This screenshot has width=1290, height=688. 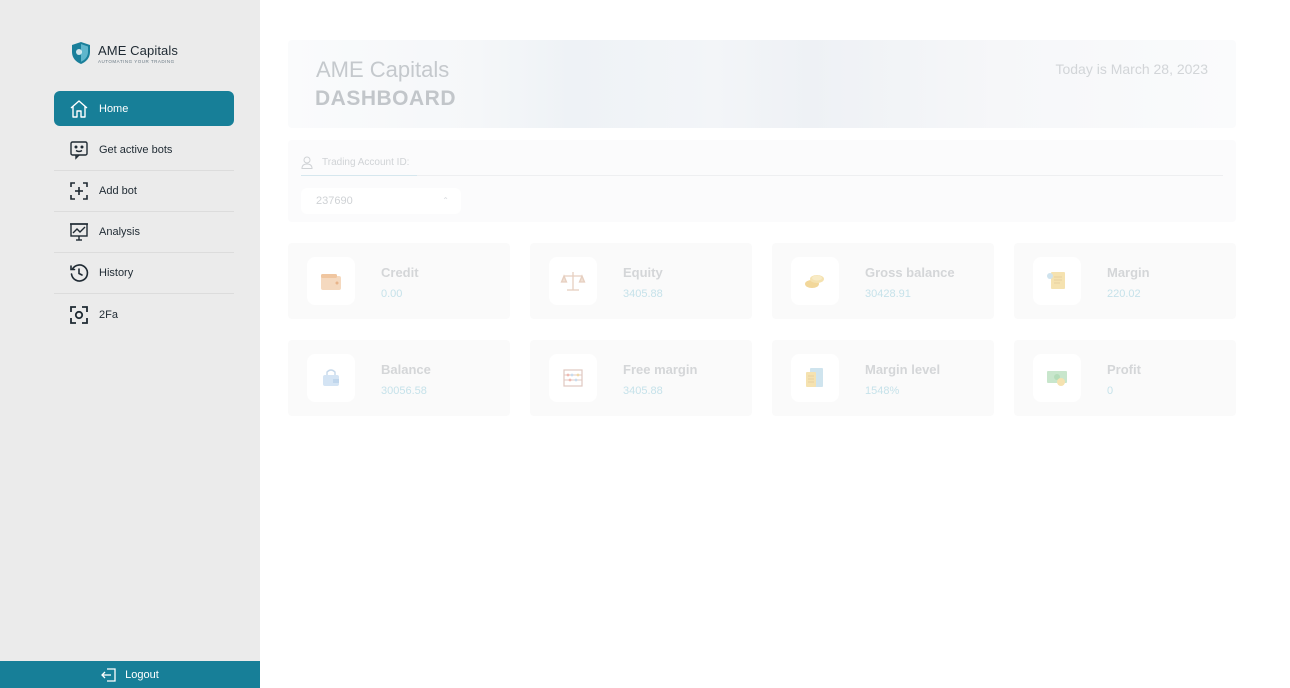 I want to click on bot-face-icon, so click(x=79, y=150).